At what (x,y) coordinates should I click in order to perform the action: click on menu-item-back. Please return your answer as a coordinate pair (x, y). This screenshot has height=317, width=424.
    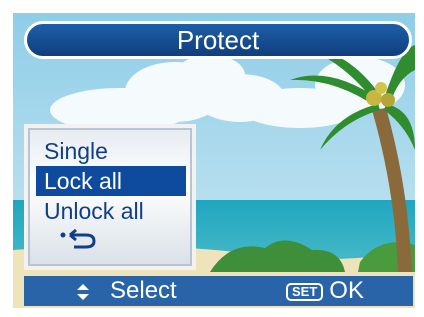
    Looking at the image, I should click on (111, 241).